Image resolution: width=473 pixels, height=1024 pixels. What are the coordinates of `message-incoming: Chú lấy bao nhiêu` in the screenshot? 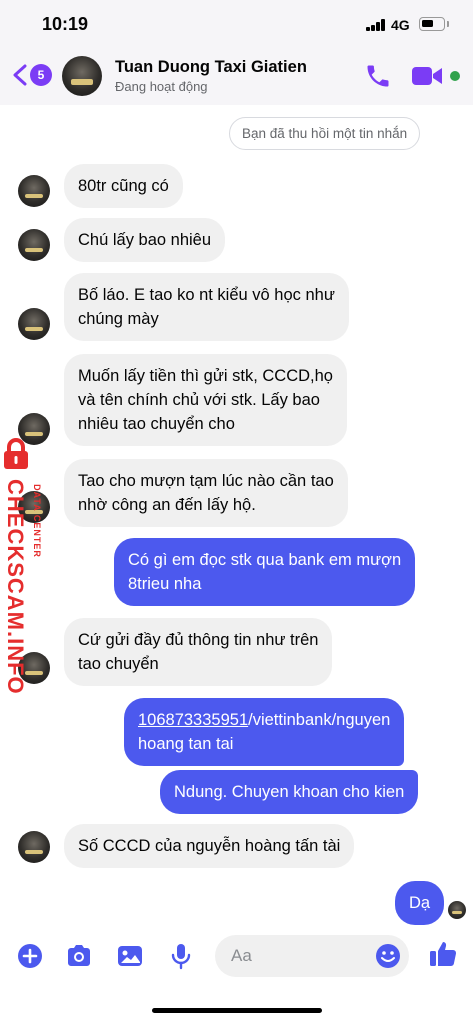 It's located at (145, 240).